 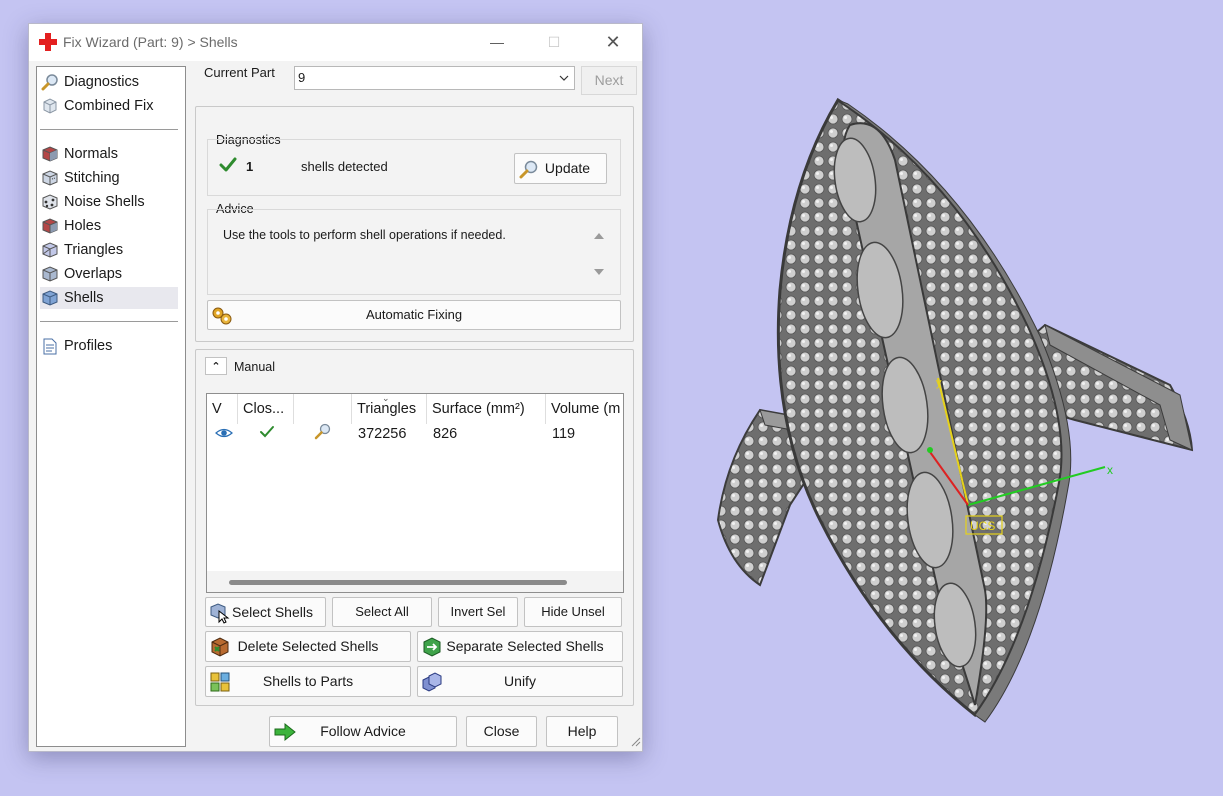 I want to click on axis-y-label: y, so click(x=939, y=383).